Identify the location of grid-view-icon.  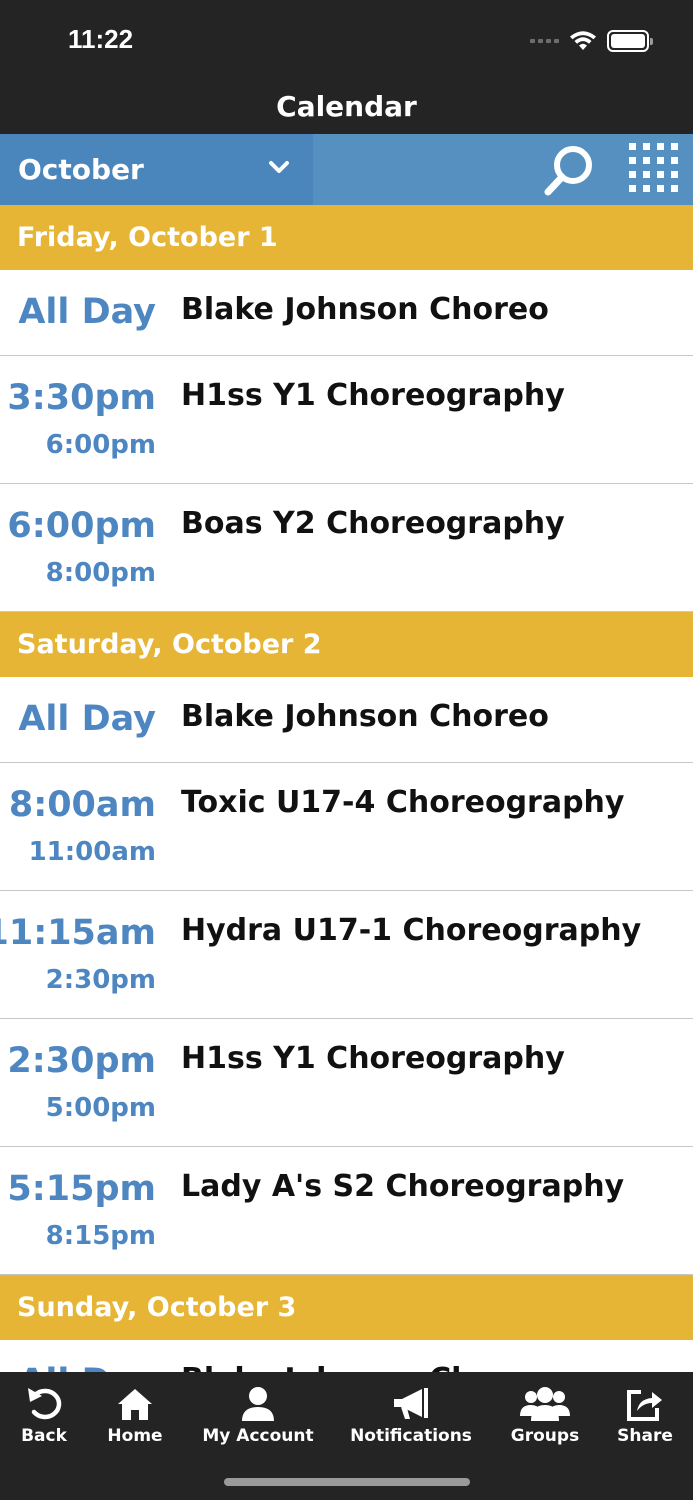
(655, 170).